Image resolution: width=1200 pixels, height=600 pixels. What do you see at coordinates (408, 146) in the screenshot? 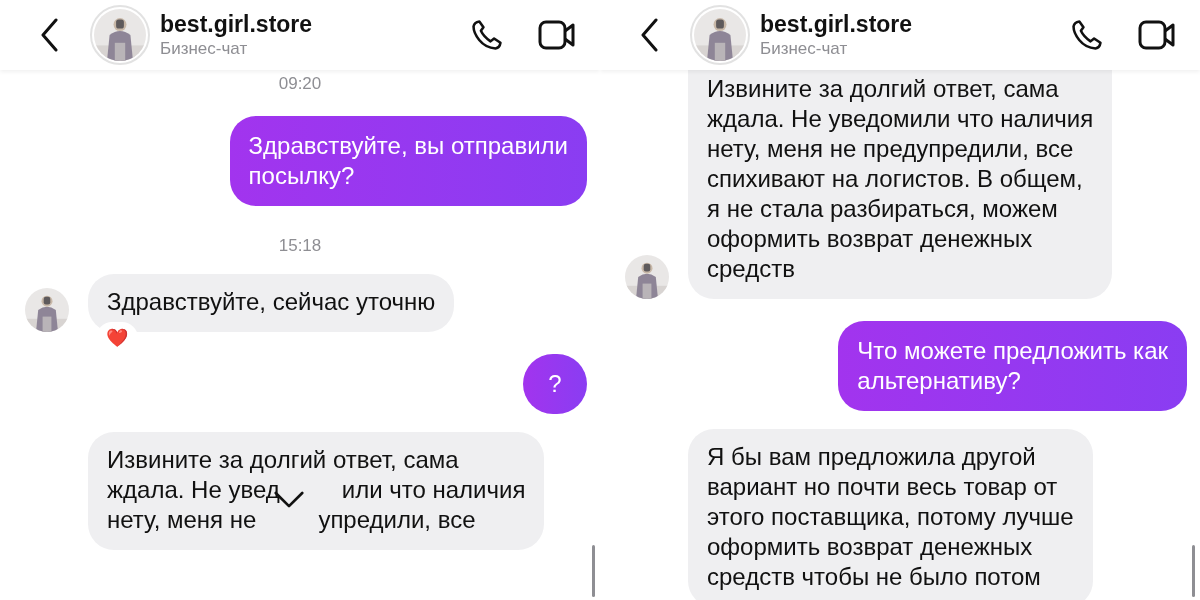
I see `message-text: Здравствуйте, вы отправили` at bounding box center [408, 146].